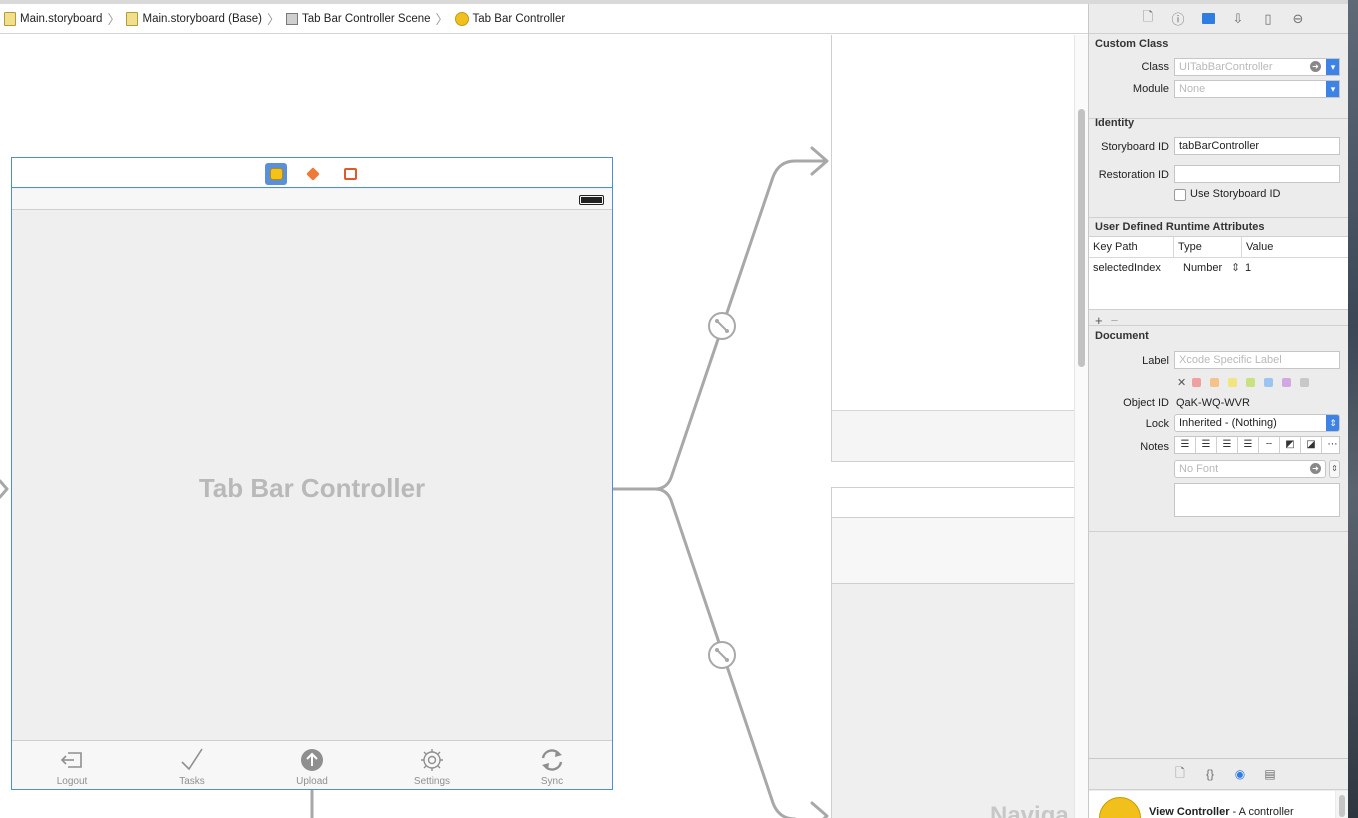  Describe the element at coordinates (1238, 19) in the screenshot. I see `attributes-inspector-icon: ⇩` at that location.